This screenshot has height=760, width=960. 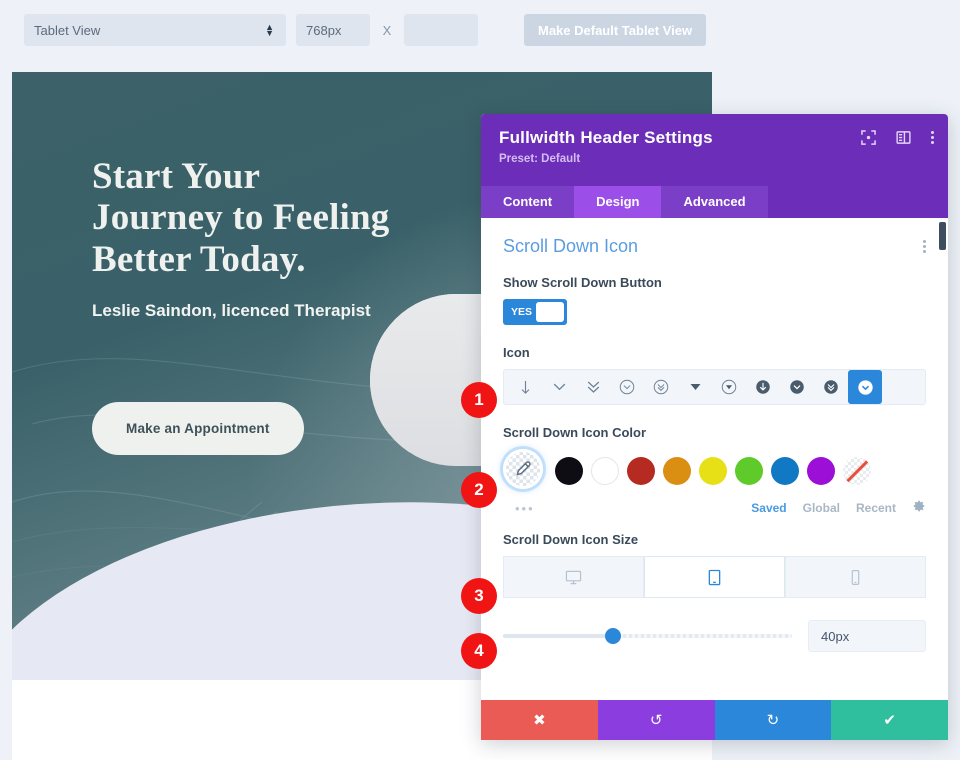 I want to click on icon-options-row, so click(x=714, y=387).